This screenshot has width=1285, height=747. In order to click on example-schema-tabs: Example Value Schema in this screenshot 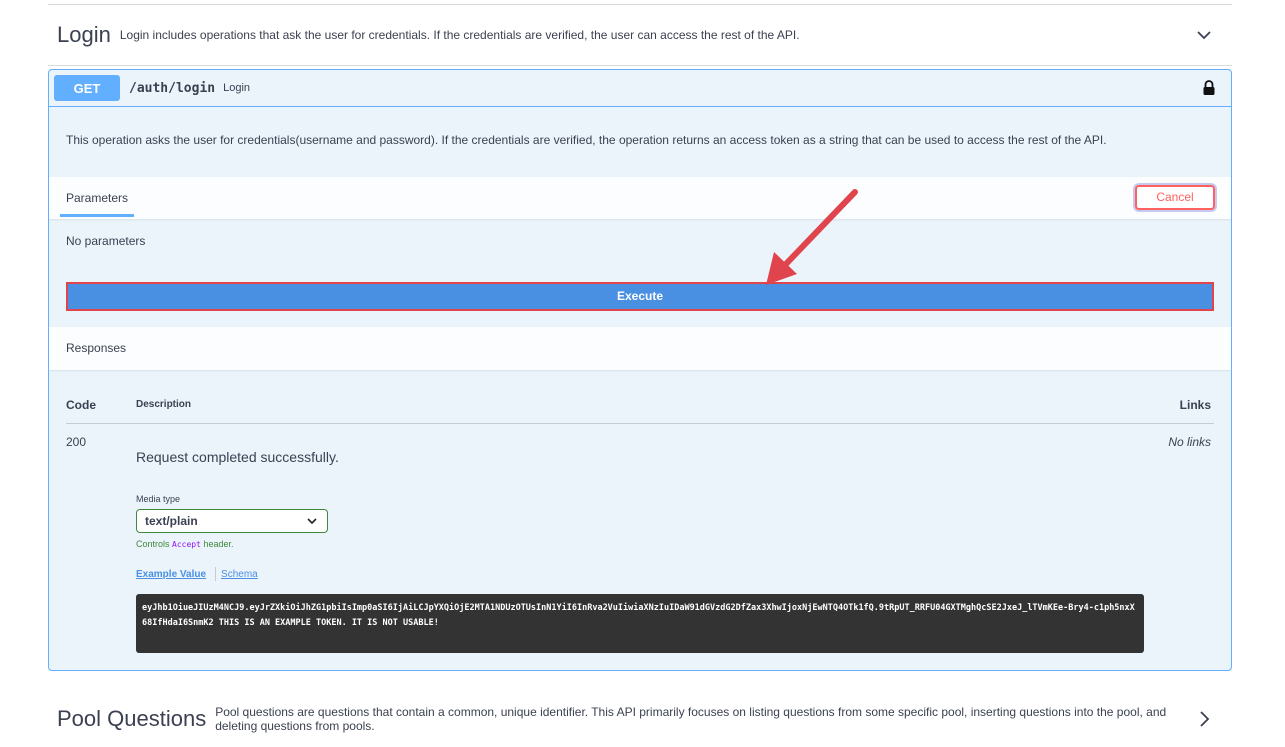, I will do `click(197, 574)`.